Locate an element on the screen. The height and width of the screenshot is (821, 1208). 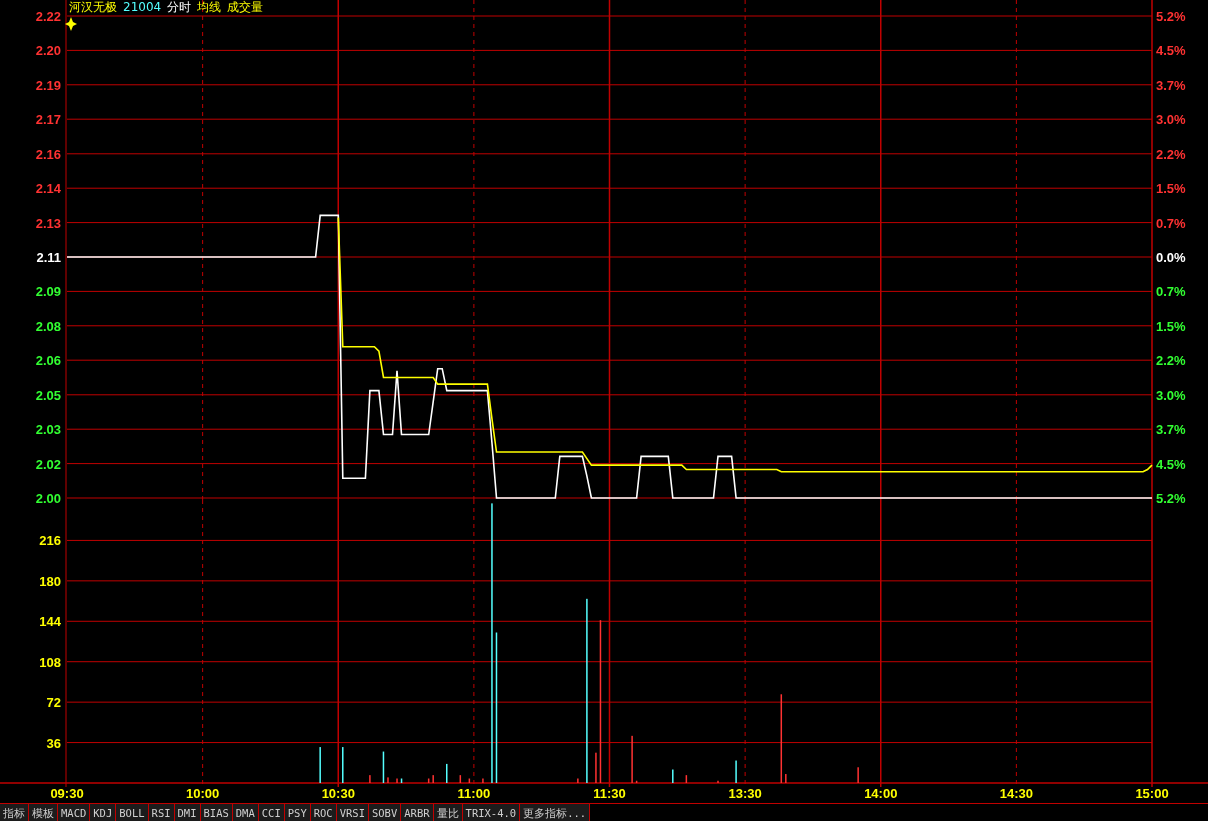
time-axis-label: 11:30 is located at coordinates (609, 793).